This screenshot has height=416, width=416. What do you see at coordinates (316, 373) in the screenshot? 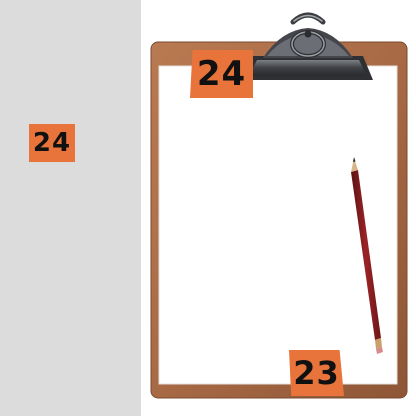
I see `number-tag-bottom: 23` at bounding box center [316, 373].